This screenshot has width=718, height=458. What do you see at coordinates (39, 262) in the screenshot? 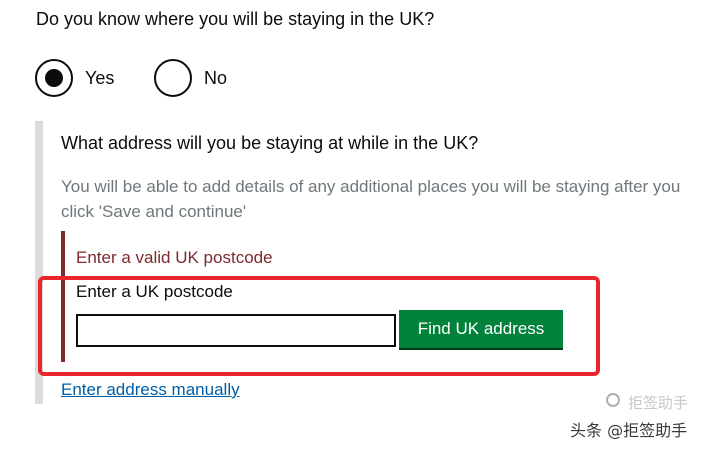
I see `conditional-reveal-bar` at bounding box center [39, 262].